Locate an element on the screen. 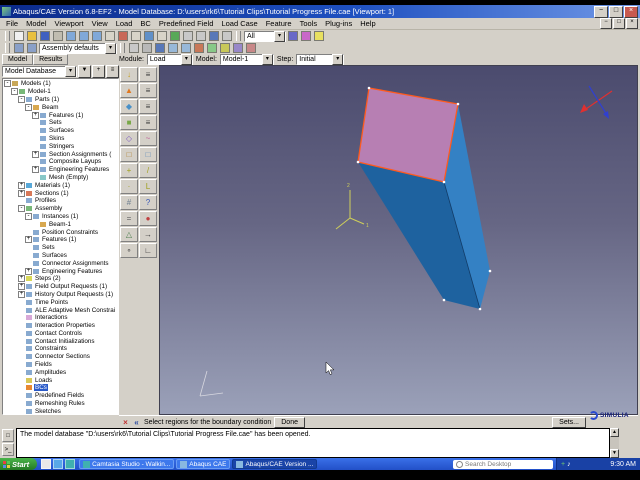 The image size is (640, 480). menu-bc: BC is located at coordinates (145, 23).